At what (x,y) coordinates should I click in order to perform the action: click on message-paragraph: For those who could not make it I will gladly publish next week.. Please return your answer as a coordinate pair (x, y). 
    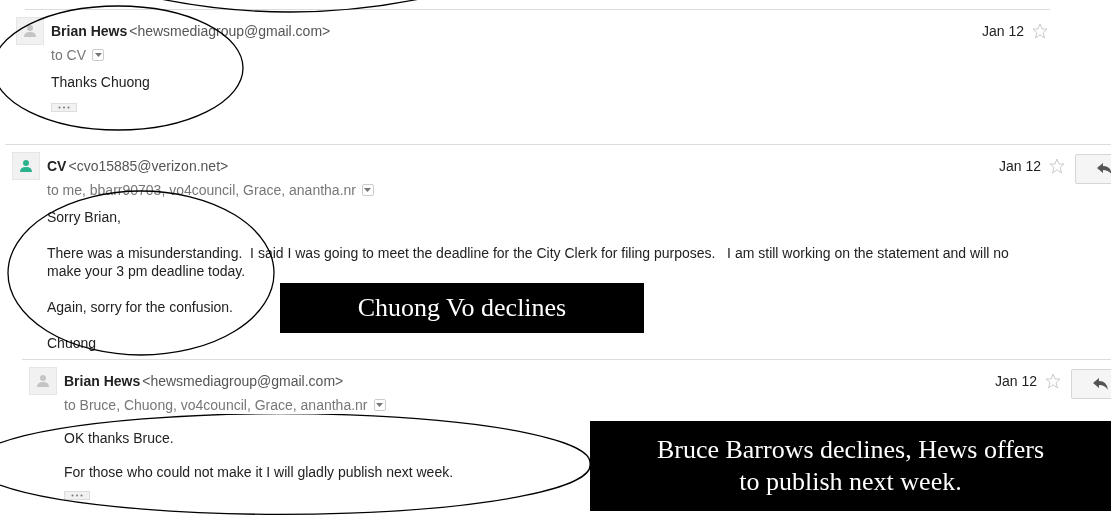
    Looking at the image, I should click on (259, 472).